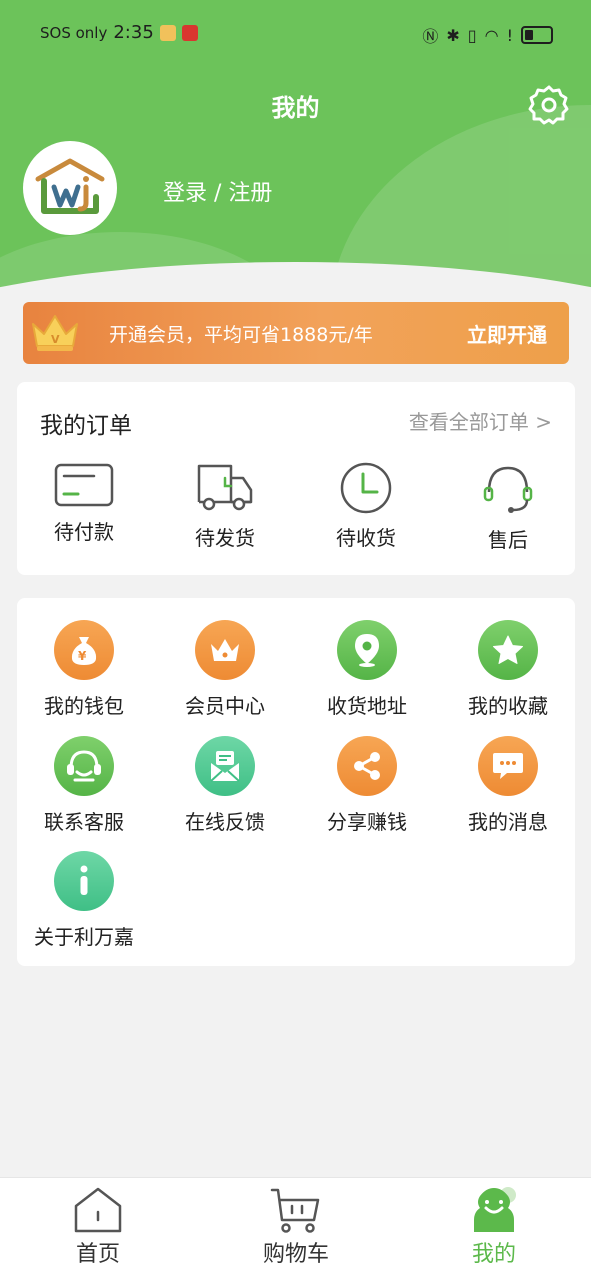 The width and height of the screenshot is (591, 1281). I want to click on wifi-icon: ◠, so click(491, 35).